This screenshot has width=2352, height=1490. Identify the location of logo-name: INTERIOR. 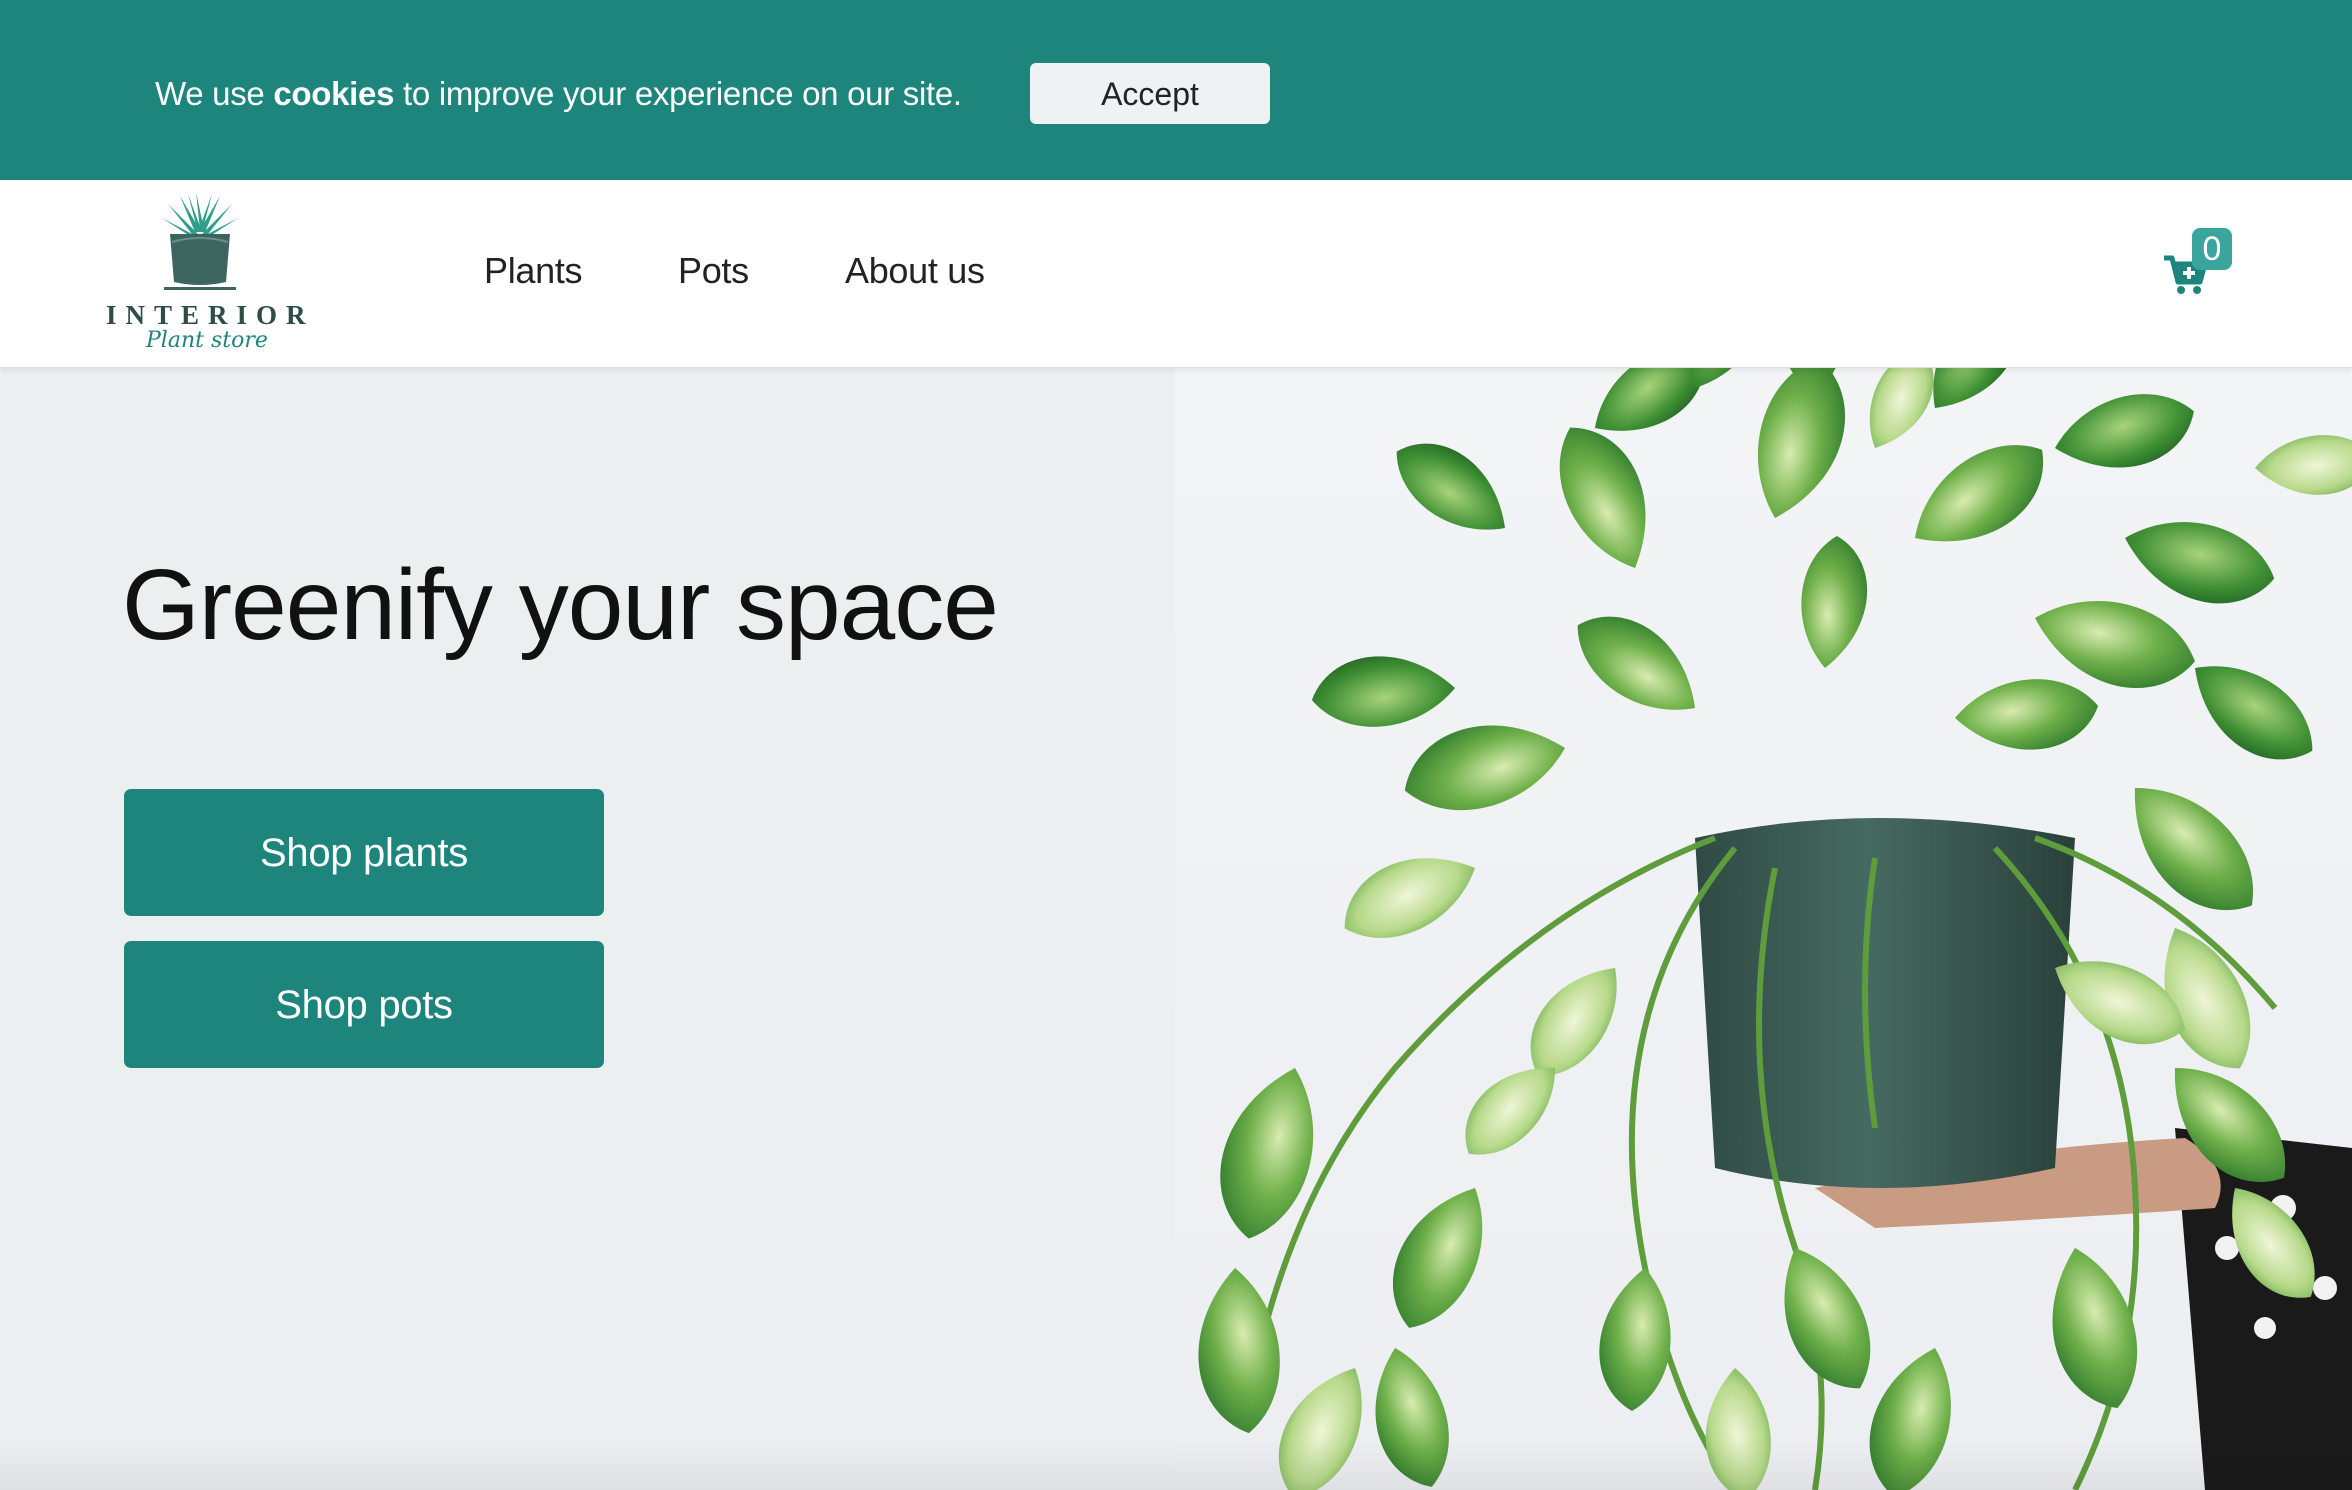
(210, 315).